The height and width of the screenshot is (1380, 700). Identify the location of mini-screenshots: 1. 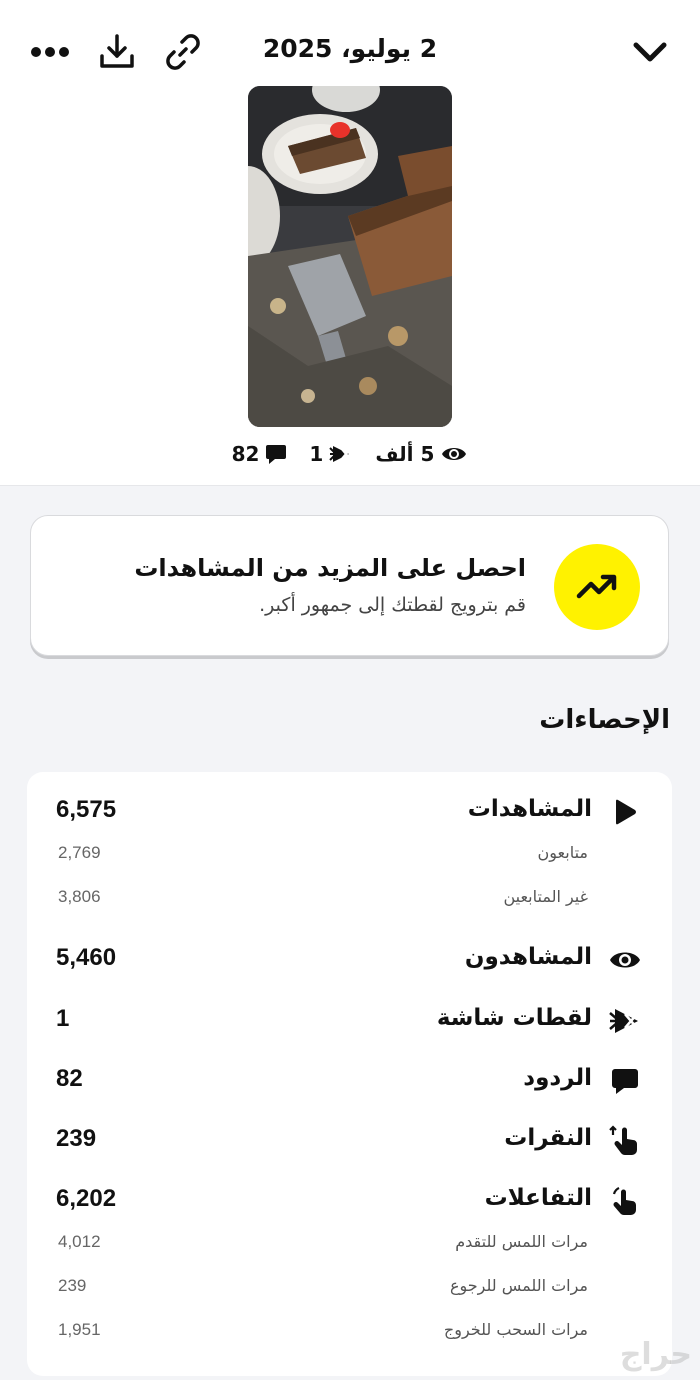
(331, 454).